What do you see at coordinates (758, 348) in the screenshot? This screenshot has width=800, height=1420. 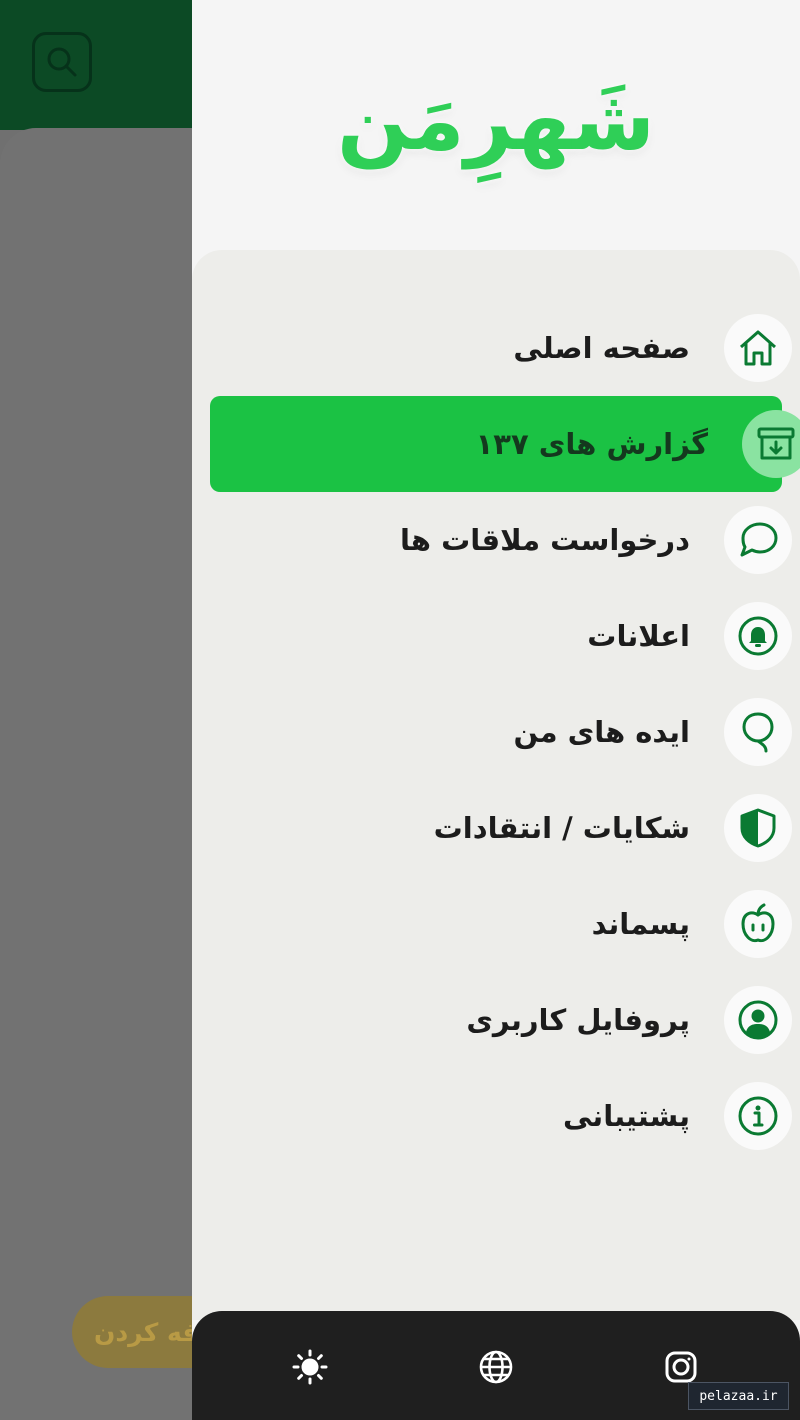 I see `home-icon` at bounding box center [758, 348].